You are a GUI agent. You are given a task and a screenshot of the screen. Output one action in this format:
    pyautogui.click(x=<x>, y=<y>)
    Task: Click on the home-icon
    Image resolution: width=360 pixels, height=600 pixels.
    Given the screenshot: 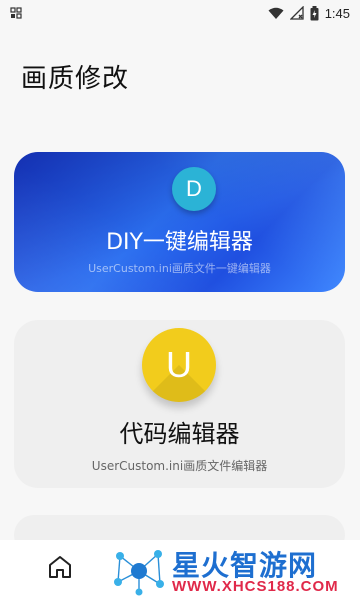 What is the action you would take?
    pyautogui.click(x=60, y=567)
    